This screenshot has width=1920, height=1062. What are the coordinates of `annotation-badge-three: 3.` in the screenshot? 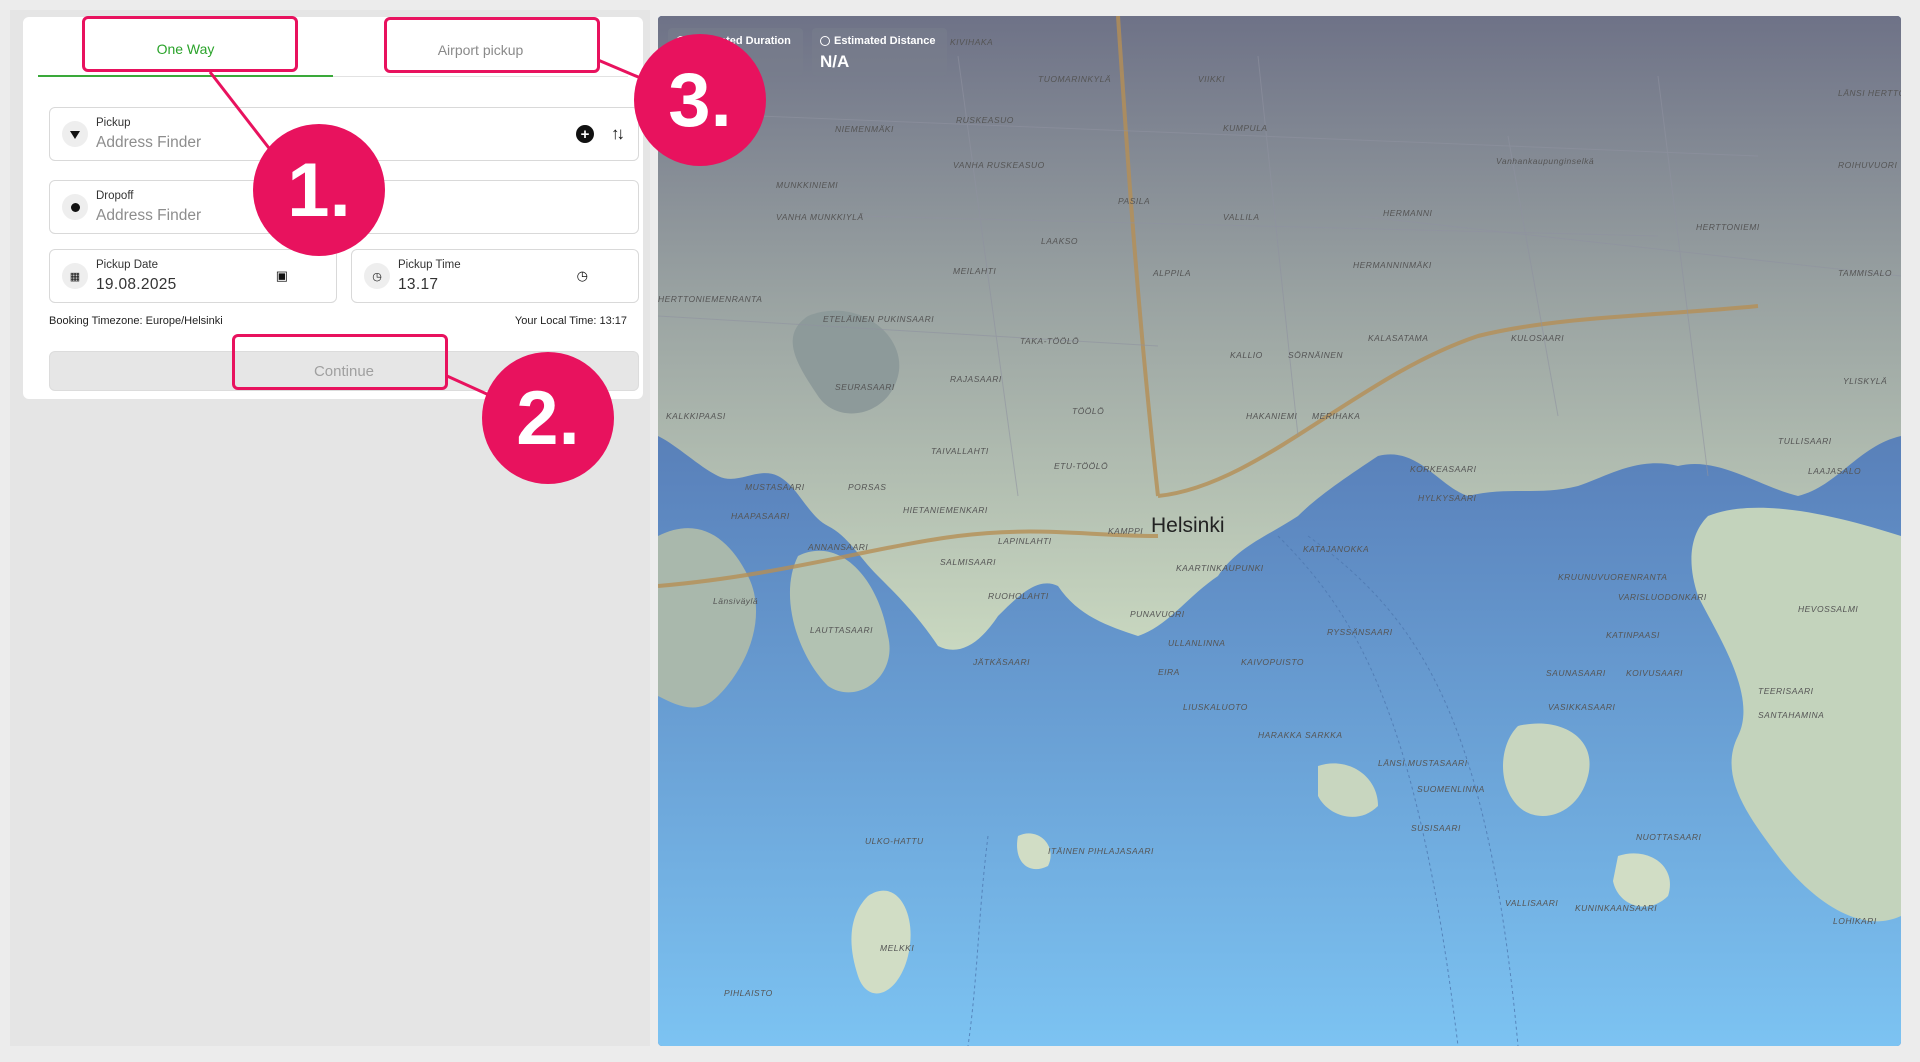 It's located at (700, 100).